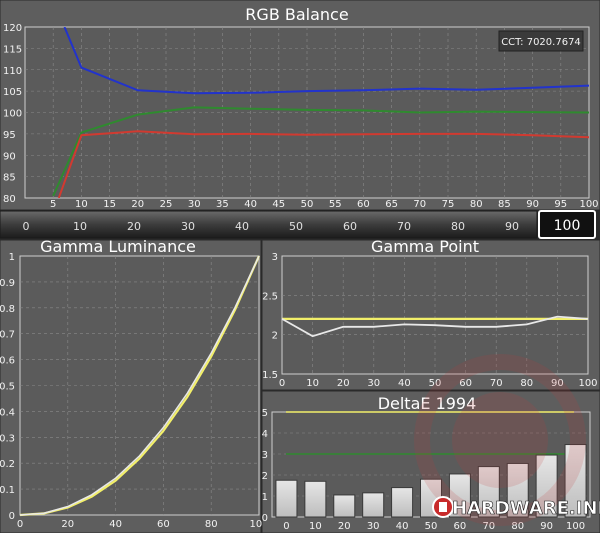  Describe the element at coordinates (296, 226) in the screenshot. I see `slider-tick-label: 50` at that location.